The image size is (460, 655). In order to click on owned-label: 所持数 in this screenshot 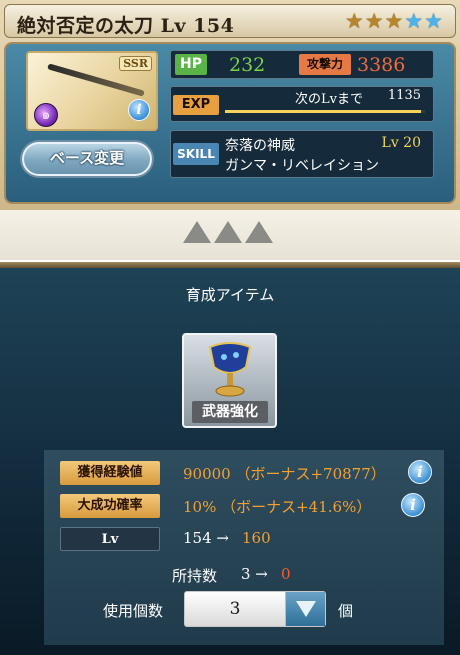, I will do `click(195, 576)`.